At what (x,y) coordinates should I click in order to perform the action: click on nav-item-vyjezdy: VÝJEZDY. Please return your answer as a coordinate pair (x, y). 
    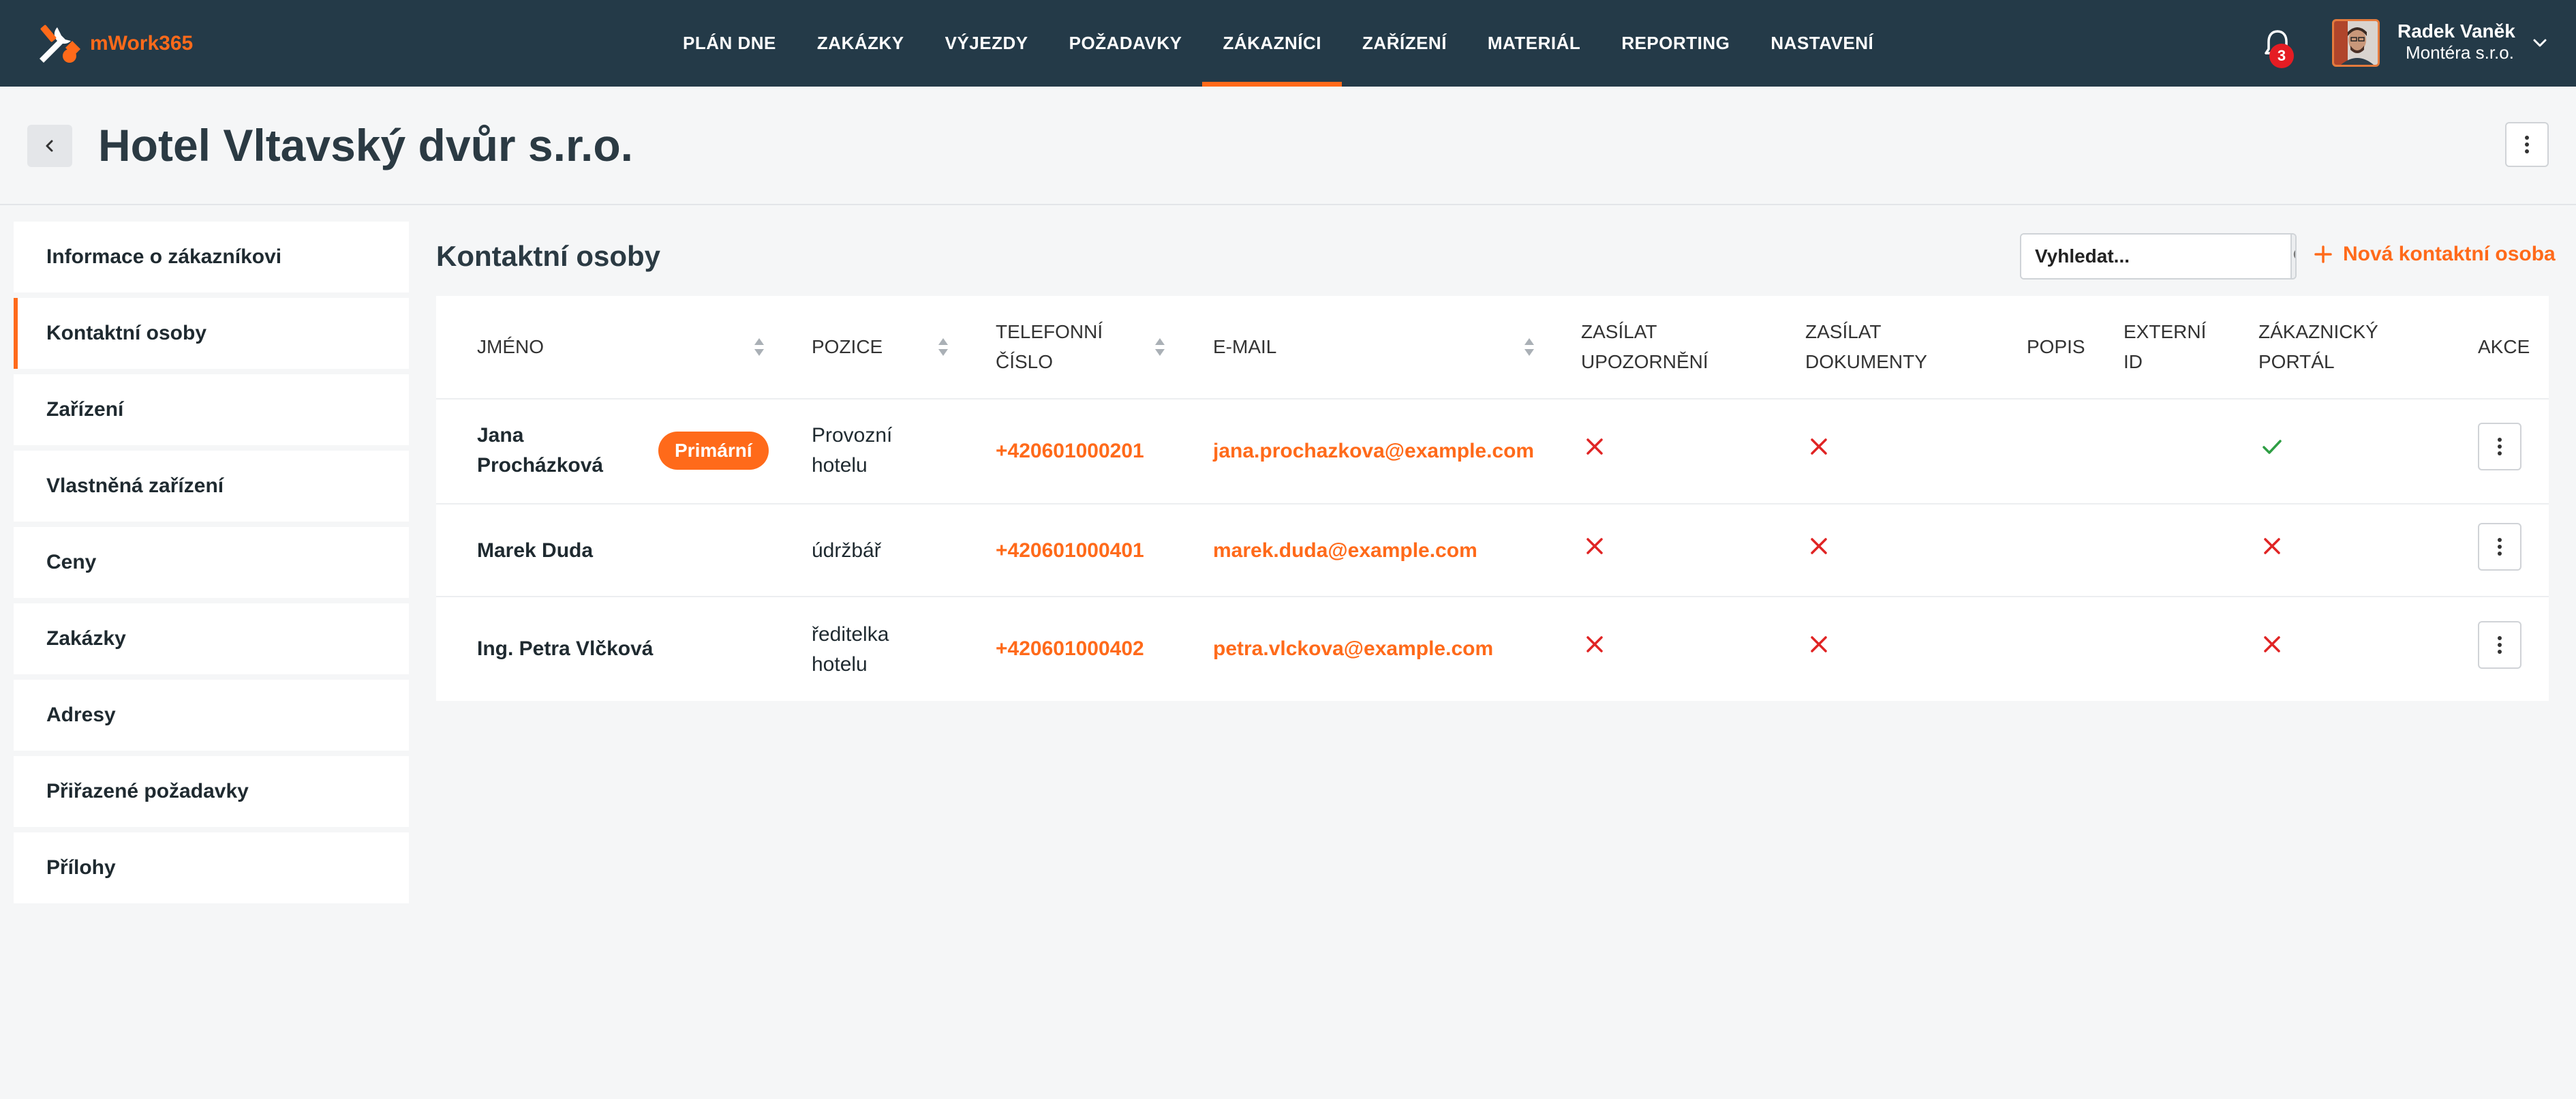
    Looking at the image, I should click on (987, 43).